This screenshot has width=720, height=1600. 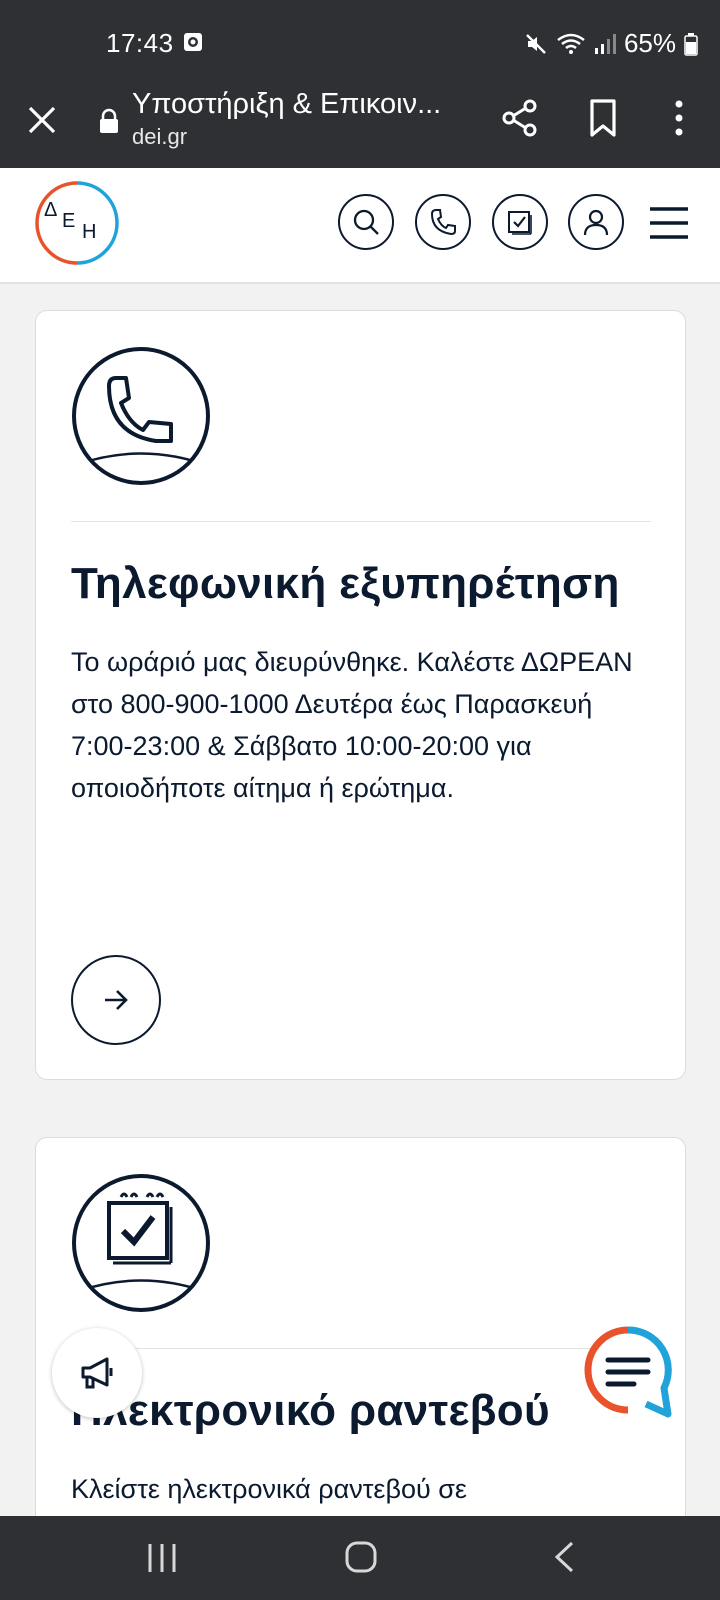 What do you see at coordinates (571, 43) in the screenshot?
I see `wifi-icon` at bounding box center [571, 43].